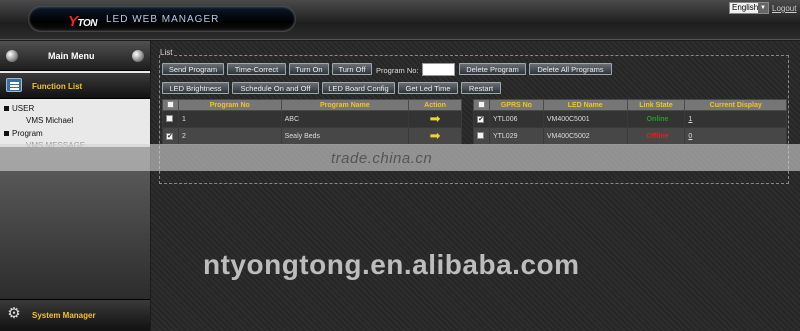 This screenshot has height=331, width=800. Describe the element at coordinates (256, 69) in the screenshot. I see `time-correct-button: Time-Correct` at that location.